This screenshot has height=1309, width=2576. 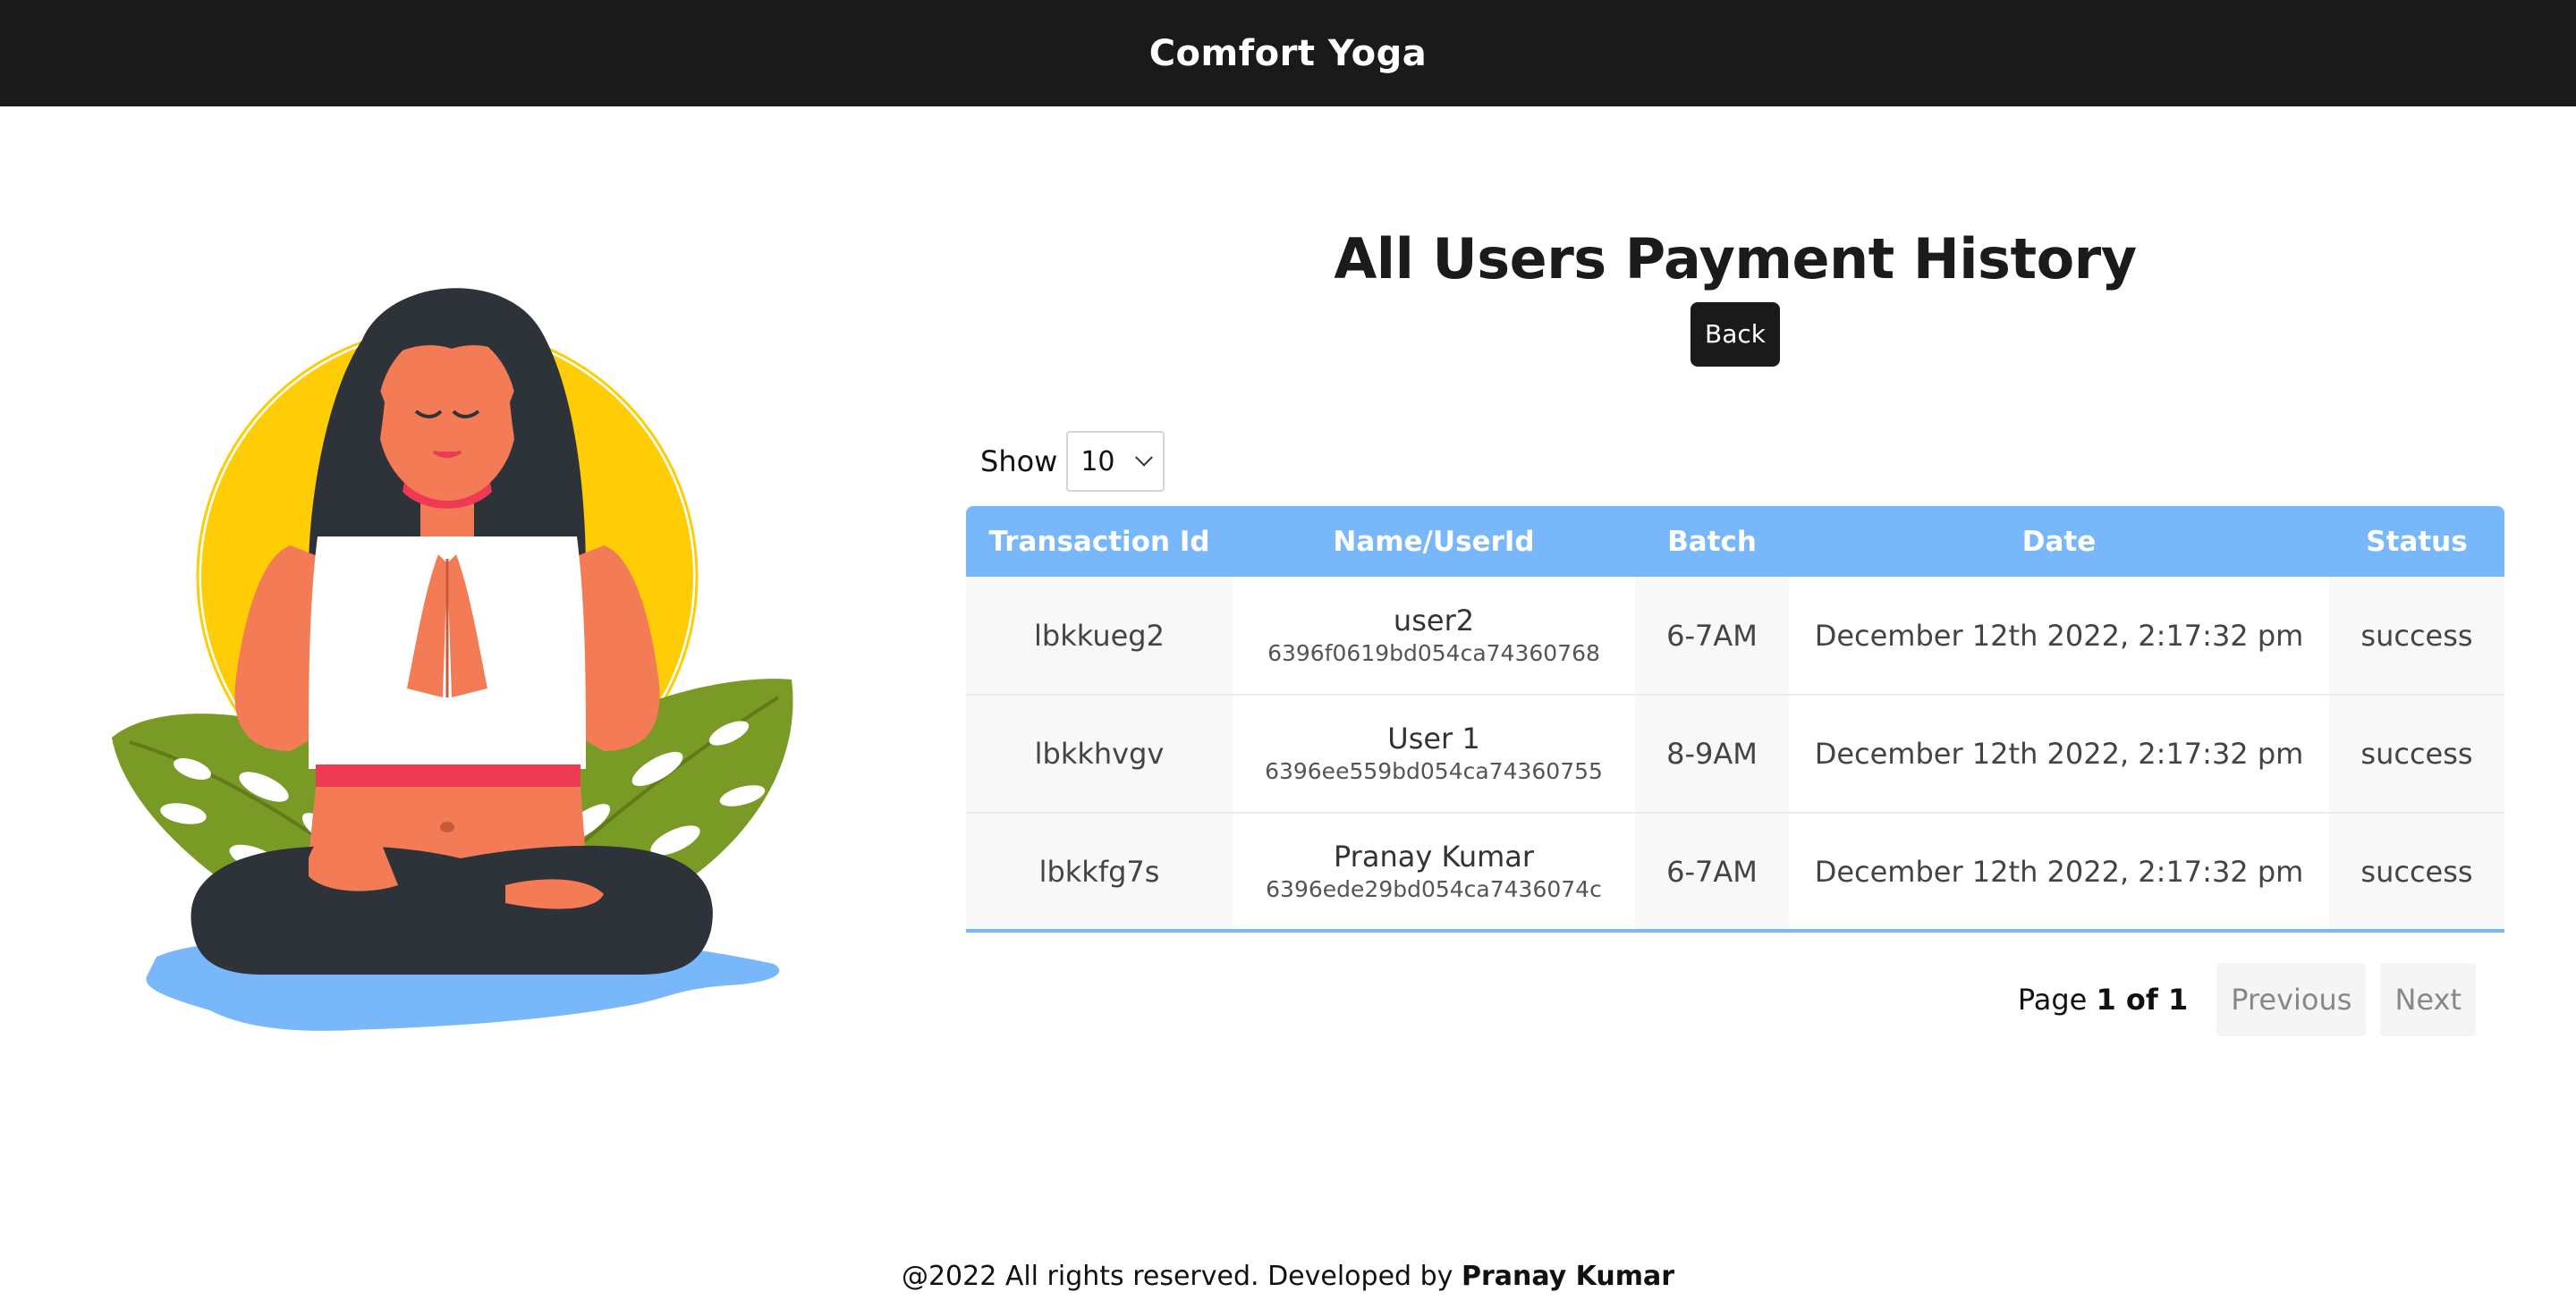 What do you see at coordinates (1019, 461) in the screenshot?
I see `show-label: Show` at bounding box center [1019, 461].